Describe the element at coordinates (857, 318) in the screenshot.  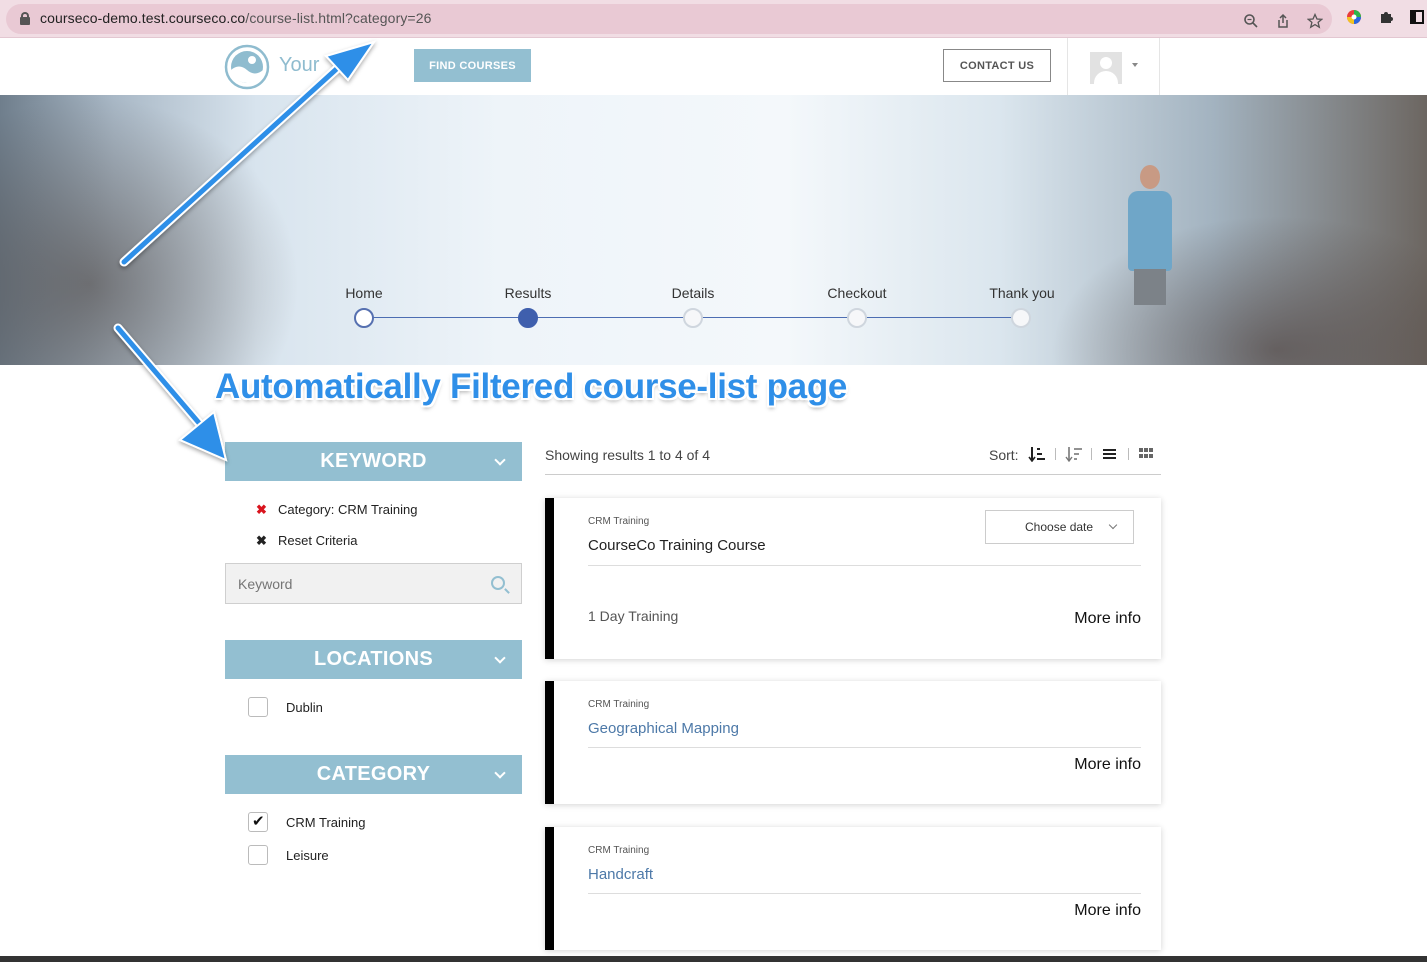
I see `step-dot-checkout` at that location.